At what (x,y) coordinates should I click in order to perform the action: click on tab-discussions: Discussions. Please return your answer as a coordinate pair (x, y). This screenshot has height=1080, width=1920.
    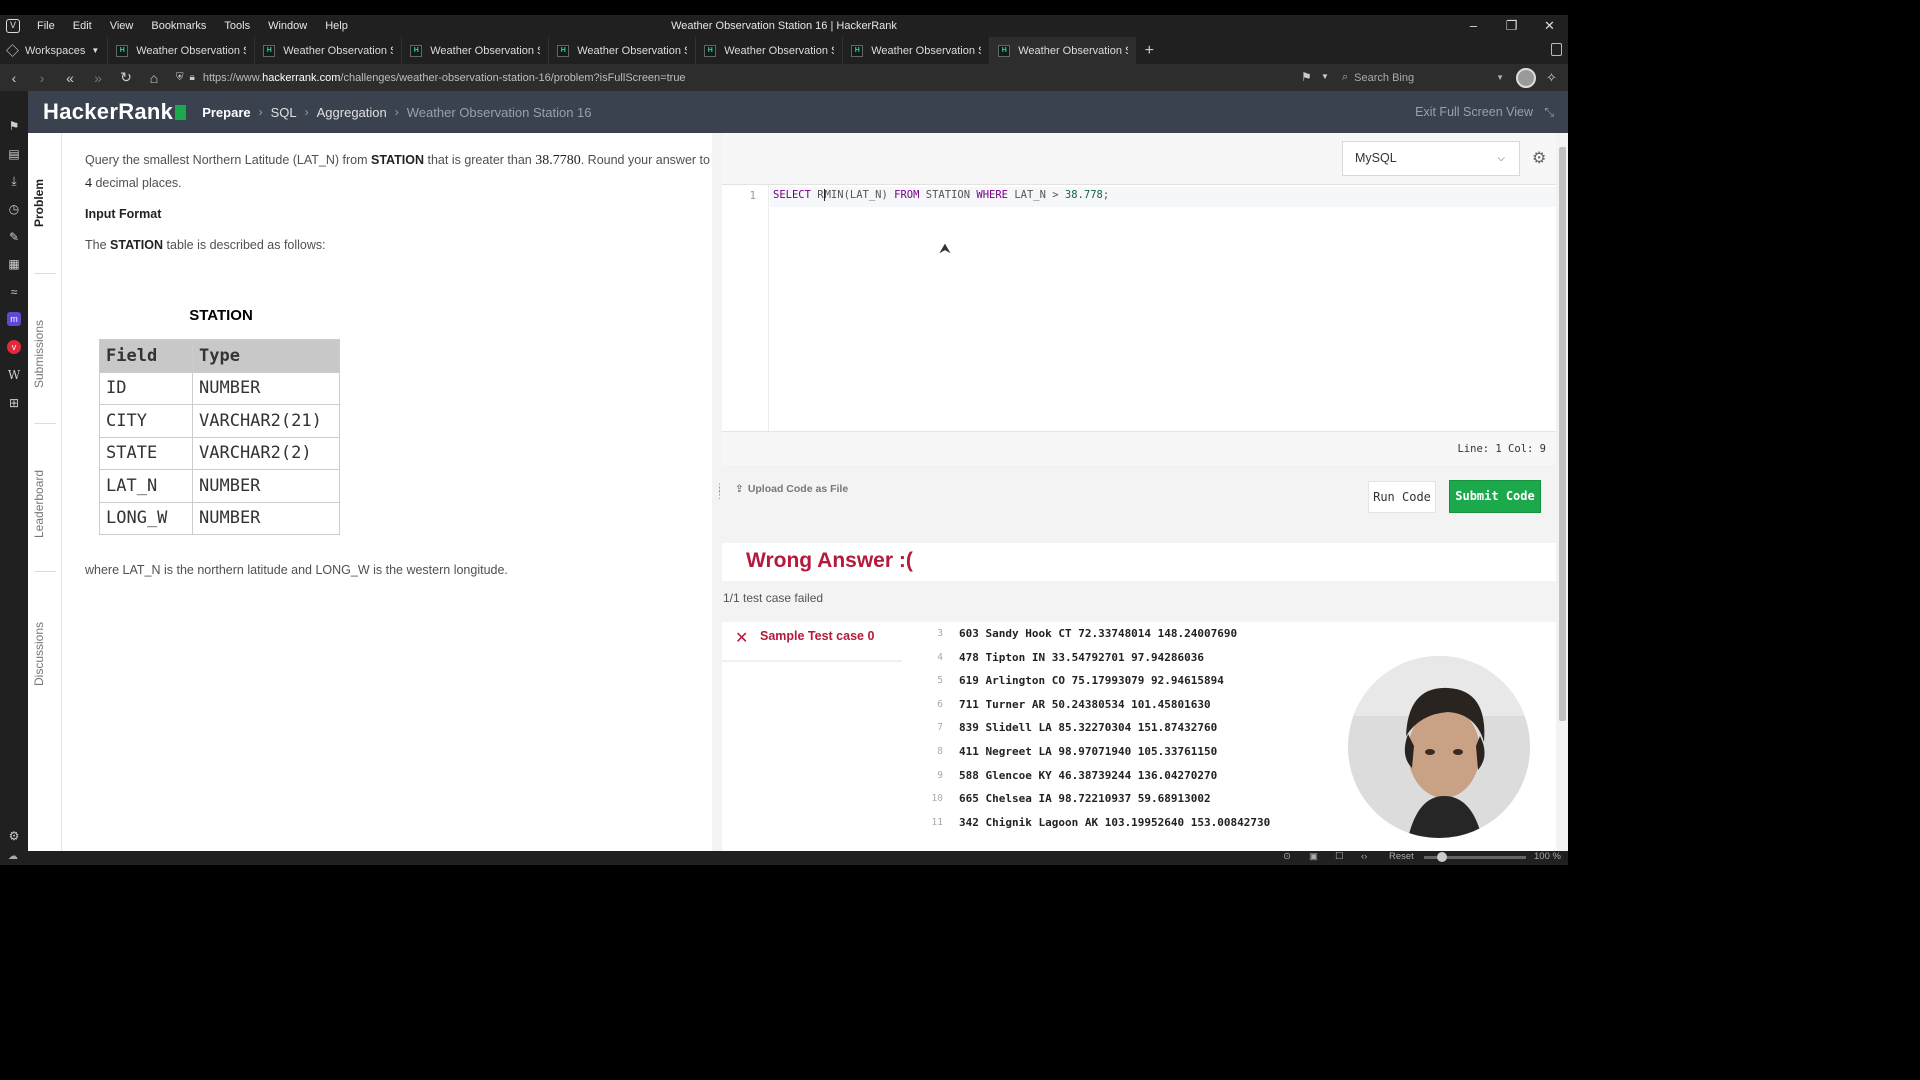
    Looking at the image, I should click on (39, 648).